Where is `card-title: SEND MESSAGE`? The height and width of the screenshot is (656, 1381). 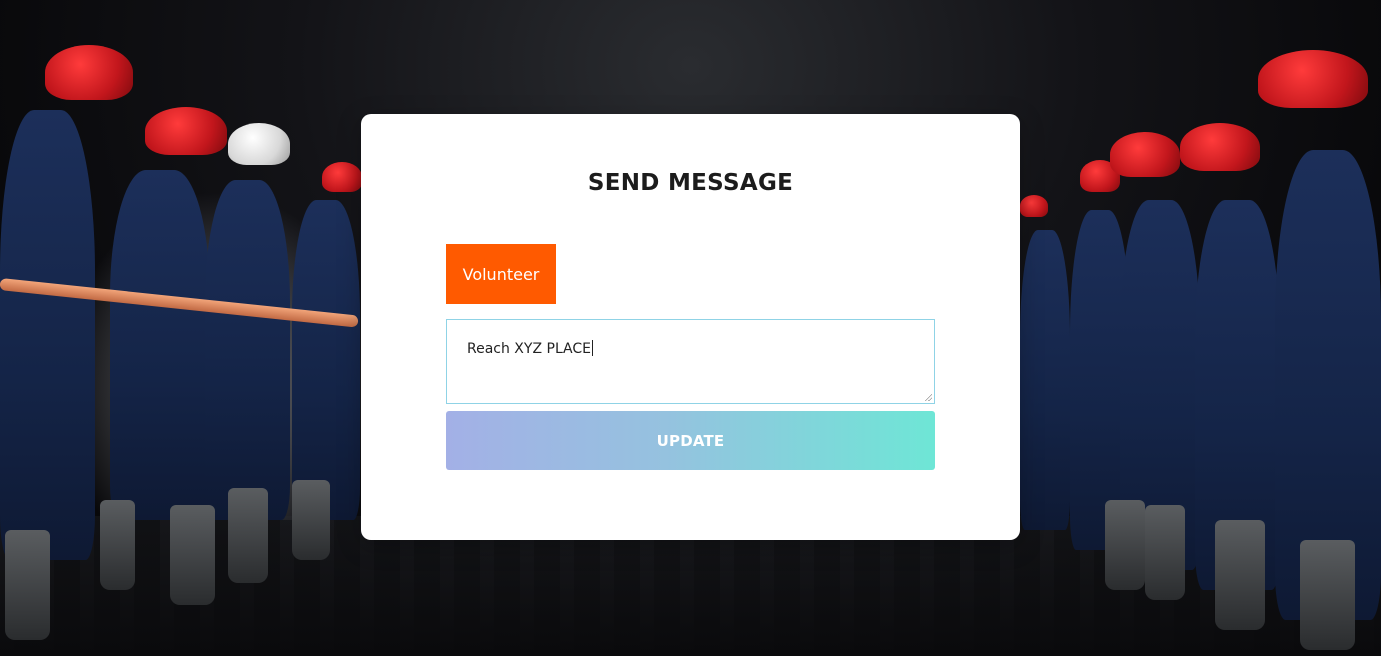 card-title: SEND MESSAGE is located at coordinates (690, 183).